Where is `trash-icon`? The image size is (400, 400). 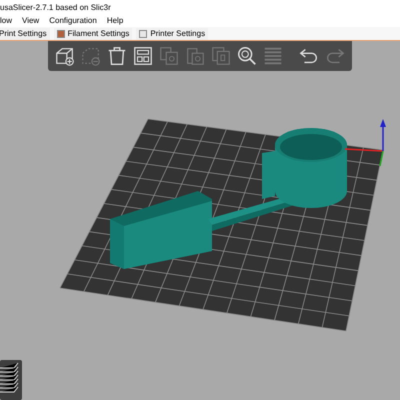
trash-icon is located at coordinates (117, 56).